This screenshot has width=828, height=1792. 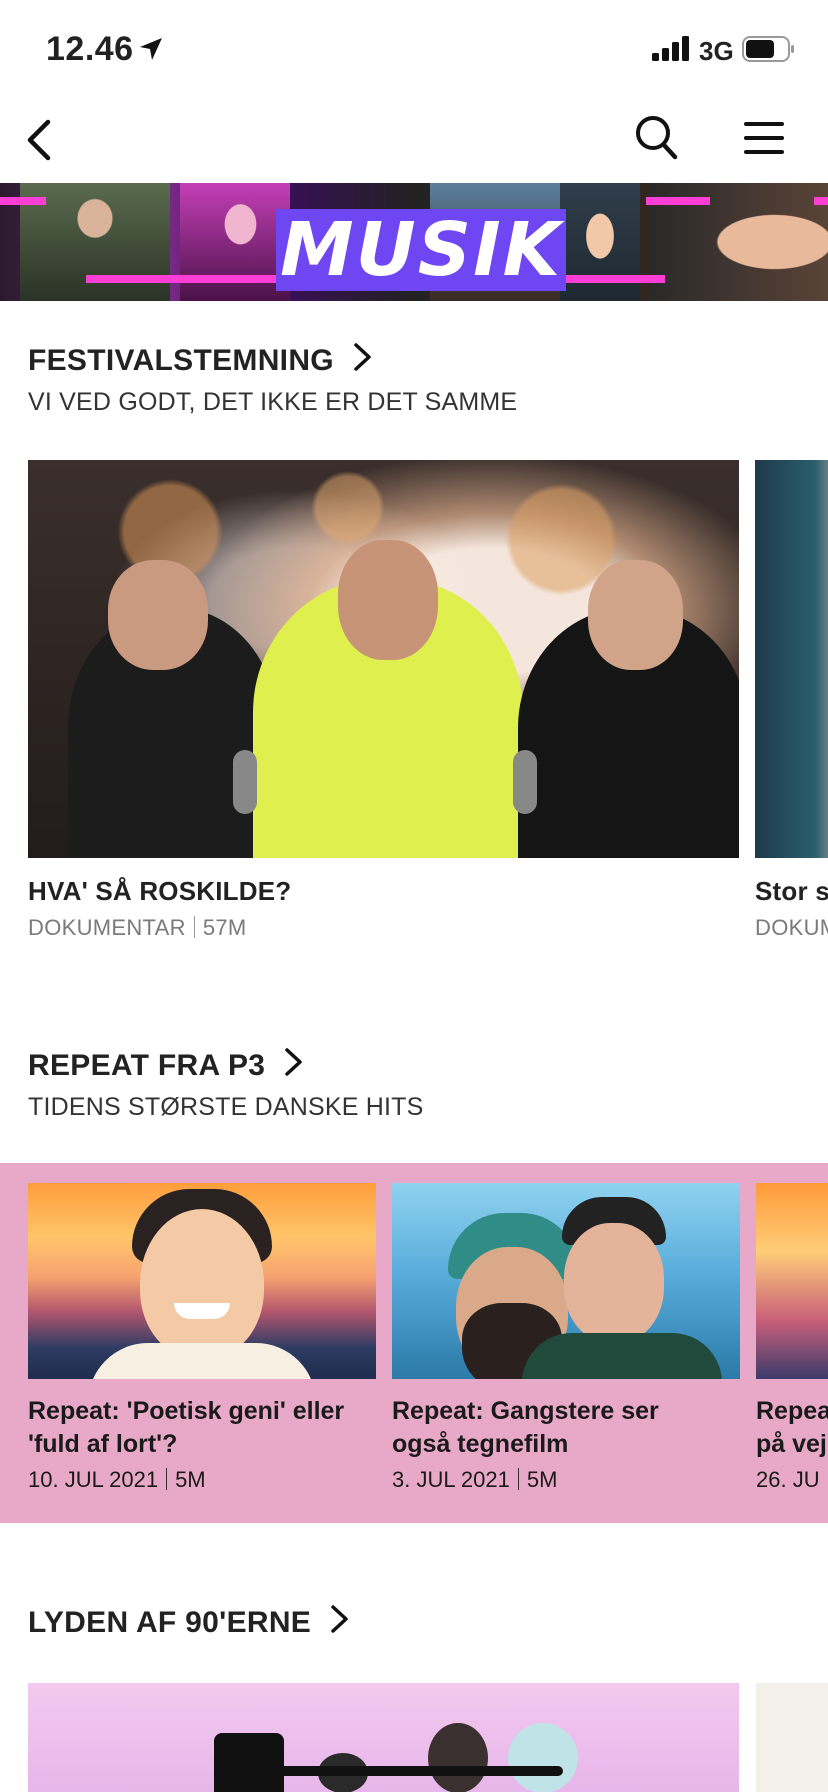 What do you see at coordinates (226, 1084) in the screenshot?
I see `section-header-repeat-fra-p3: REPEAT FRA P3 TIDENS STØRSTE DANSKE HITS` at bounding box center [226, 1084].